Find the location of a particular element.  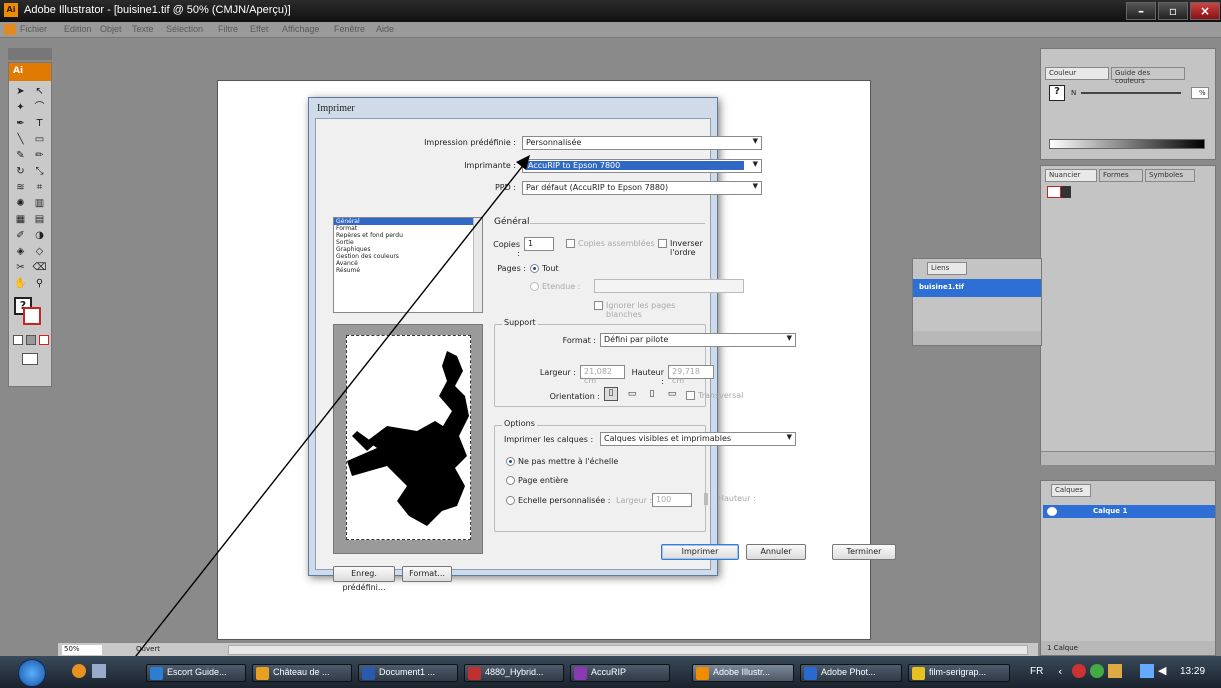

clock: 13:29 is located at coordinates (1192, 671).